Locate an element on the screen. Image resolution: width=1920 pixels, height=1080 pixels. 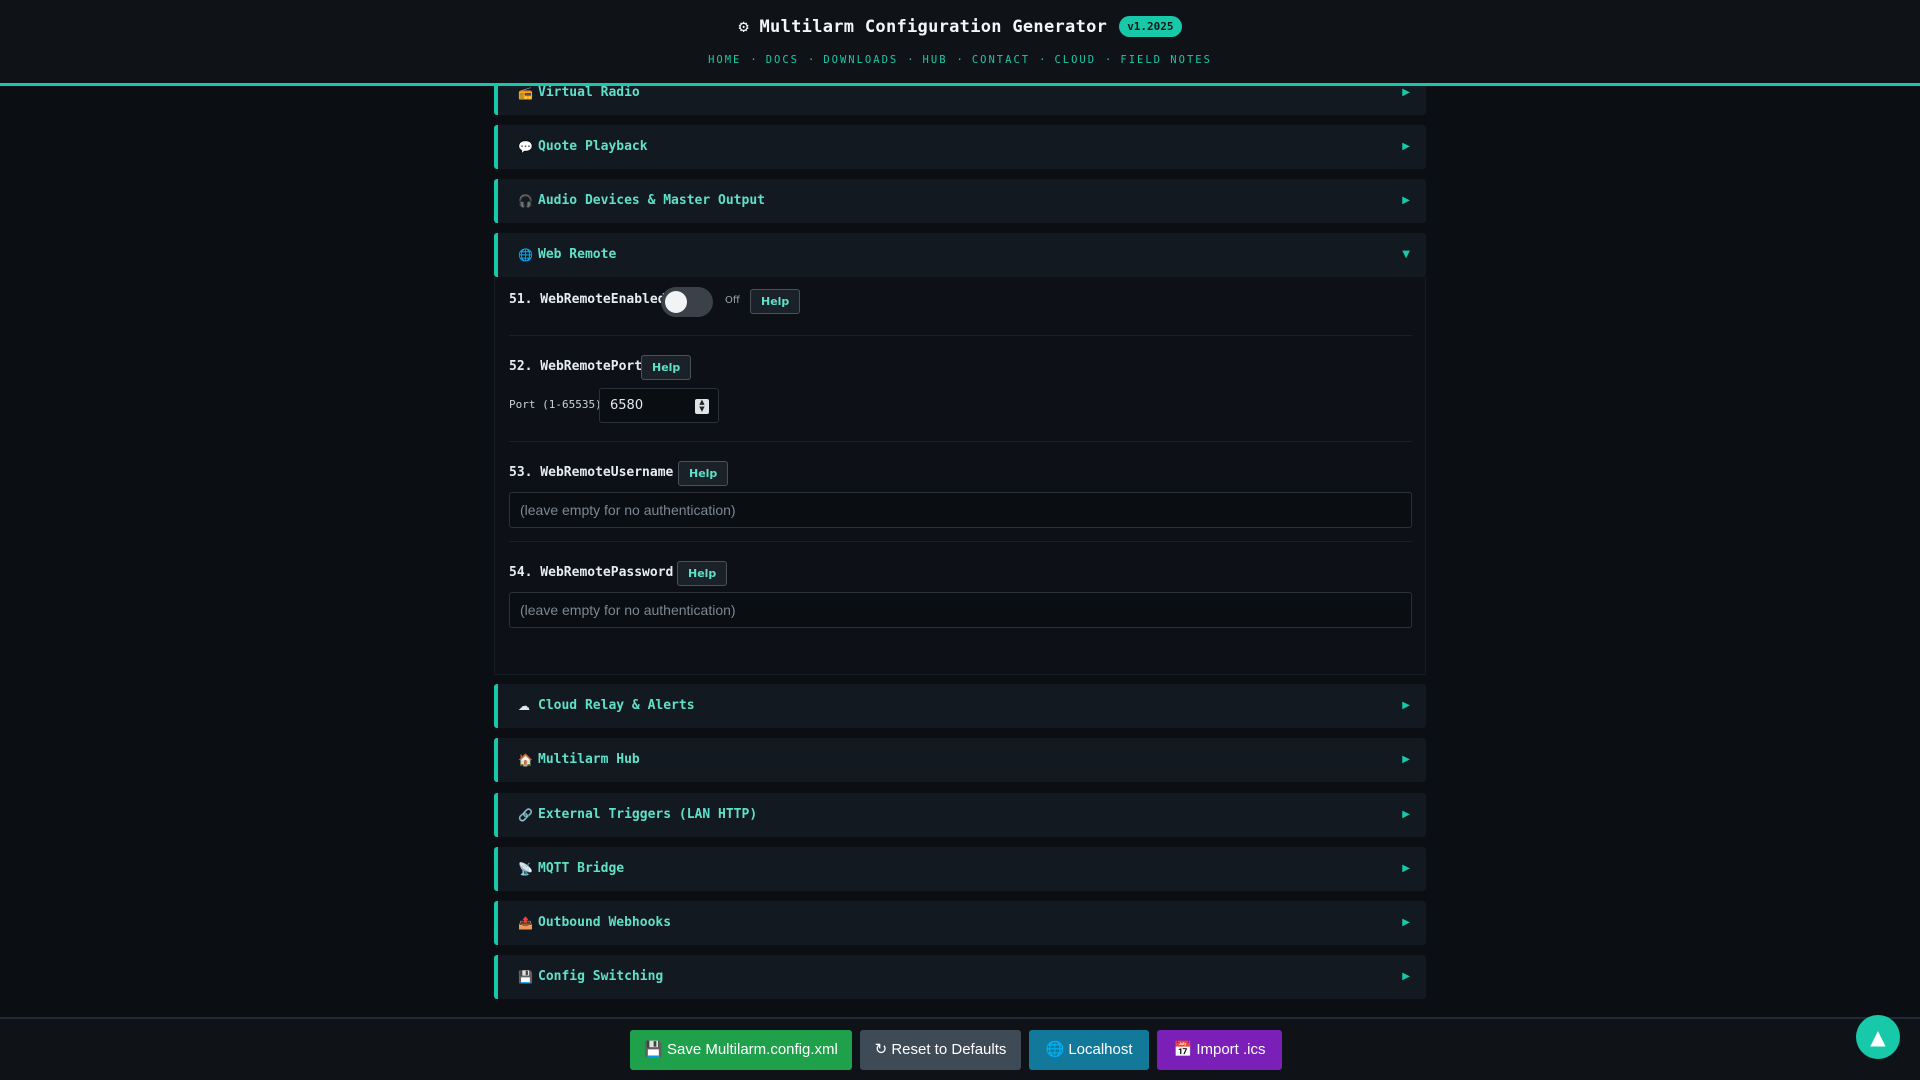
antenna-icon: 📡 is located at coordinates (525, 869).